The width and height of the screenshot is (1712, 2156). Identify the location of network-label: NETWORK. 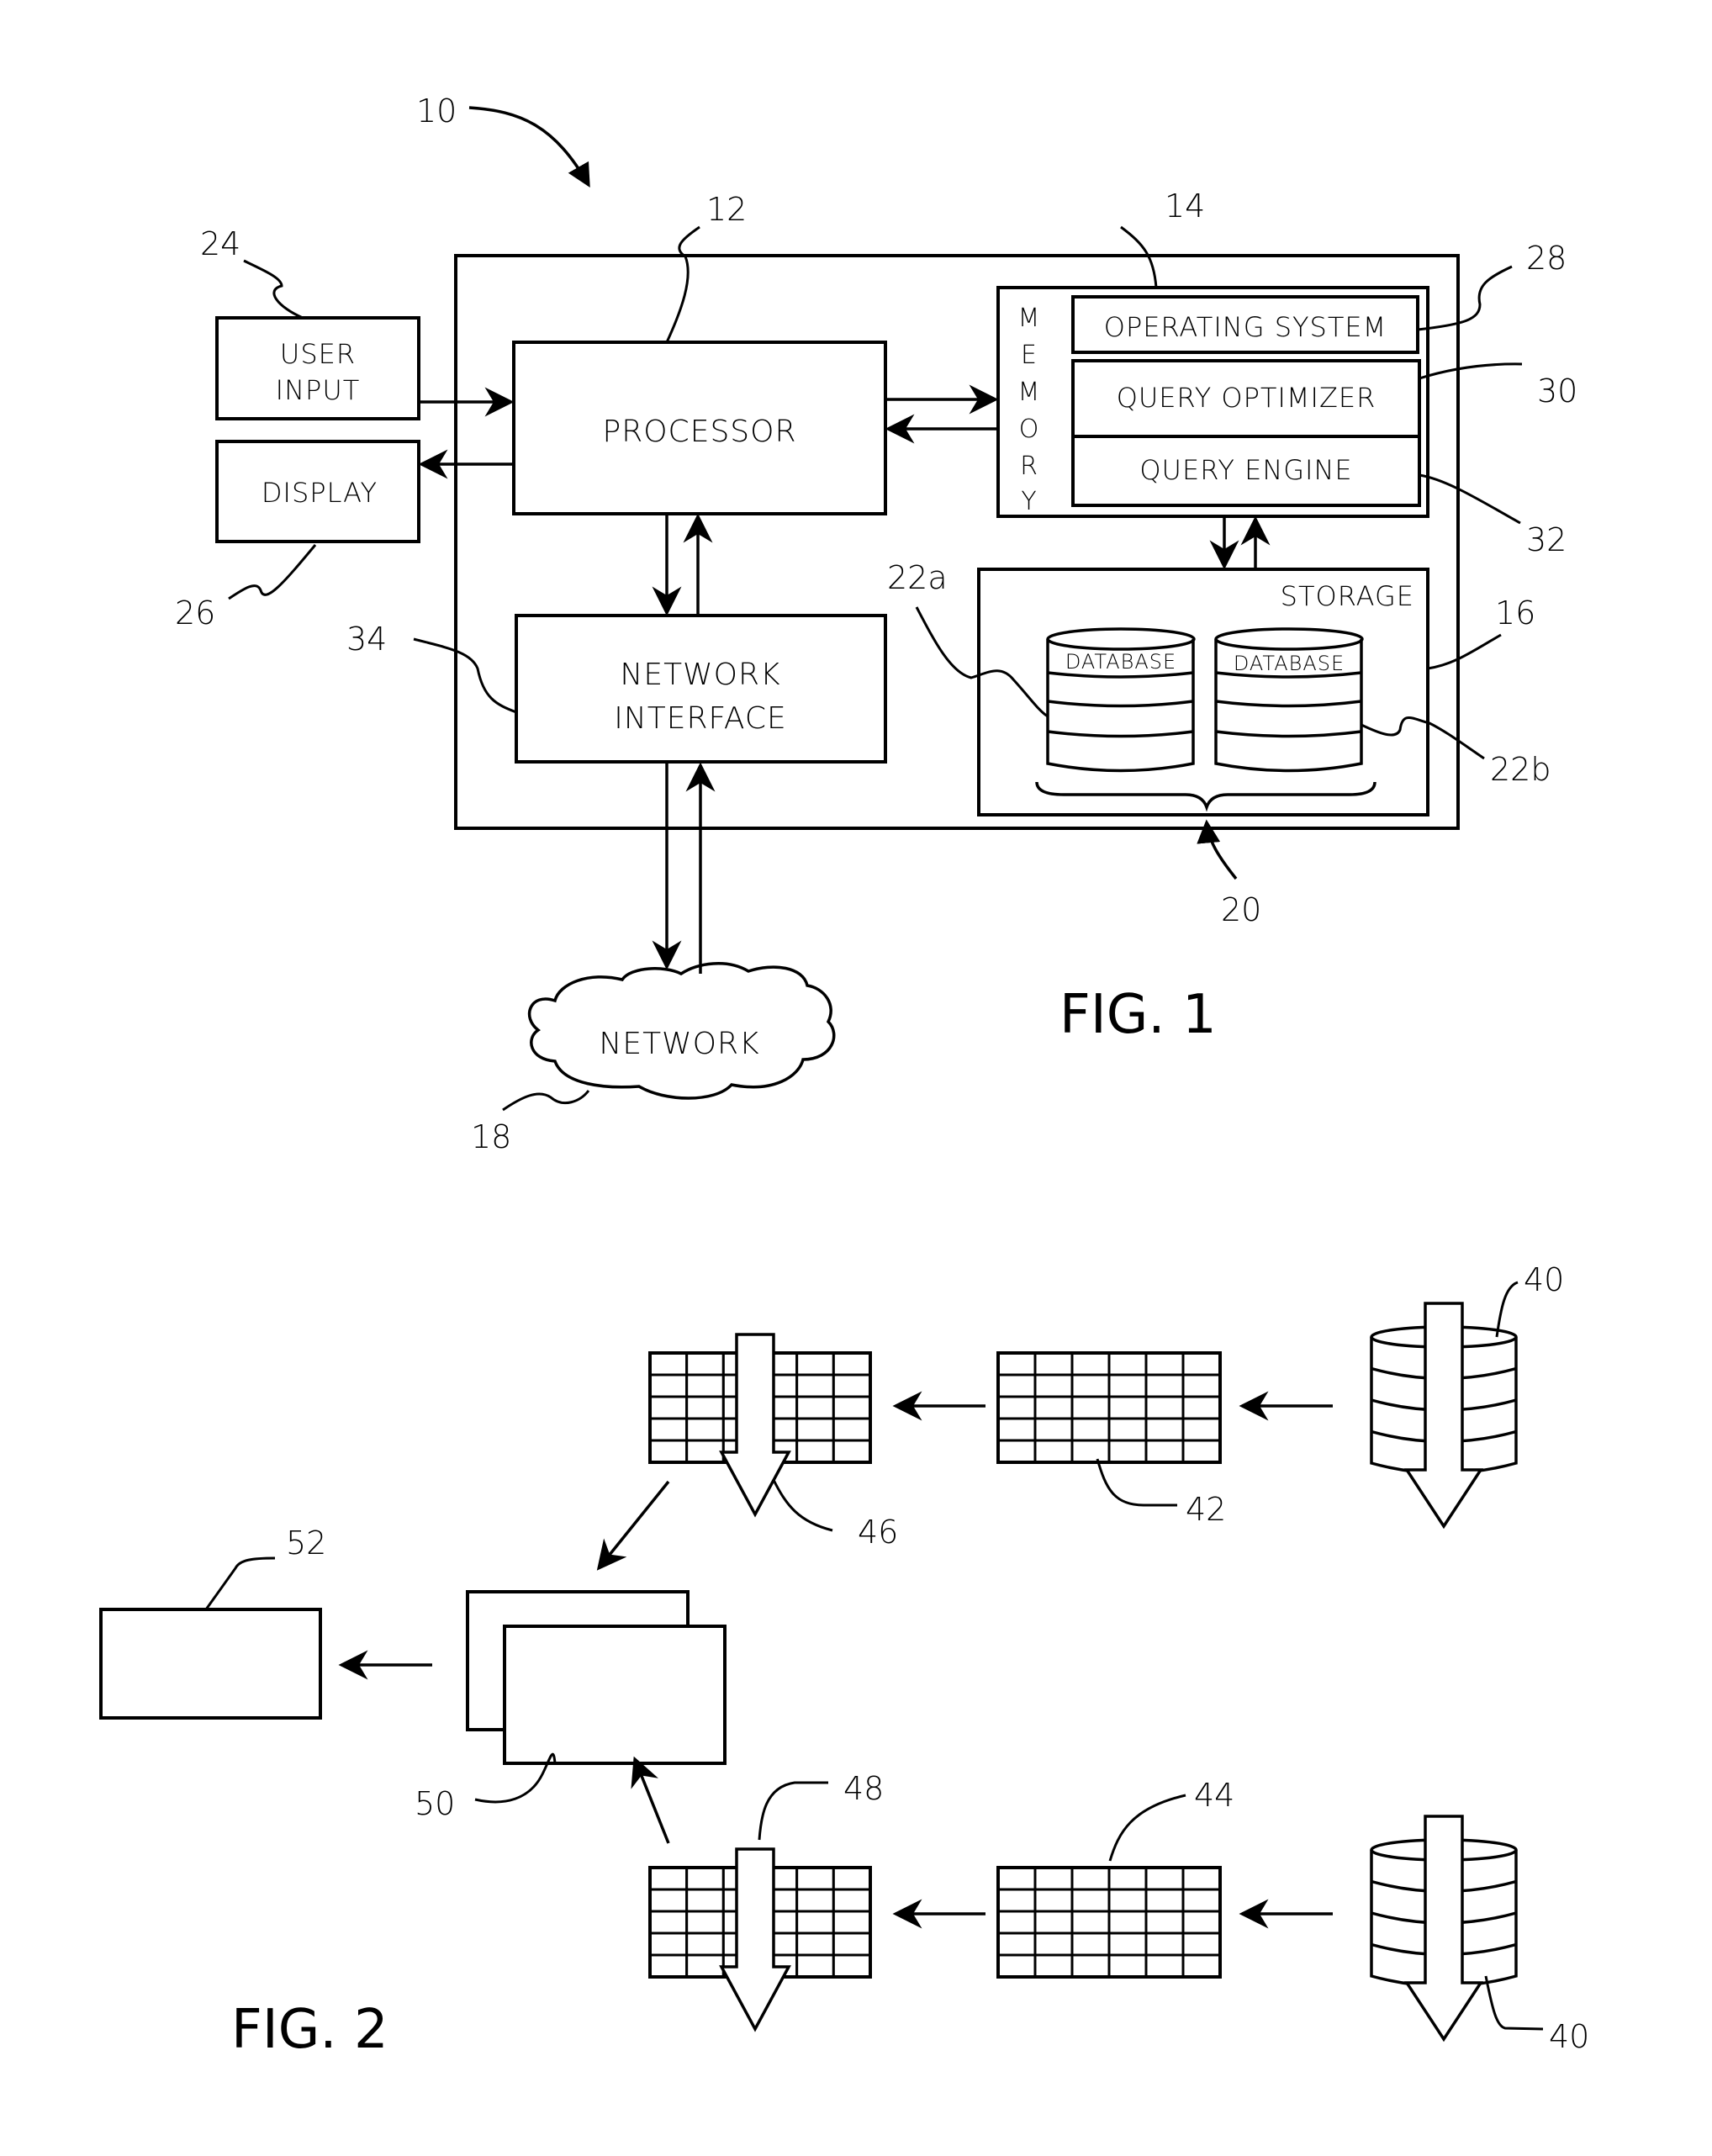
(679, 1044).